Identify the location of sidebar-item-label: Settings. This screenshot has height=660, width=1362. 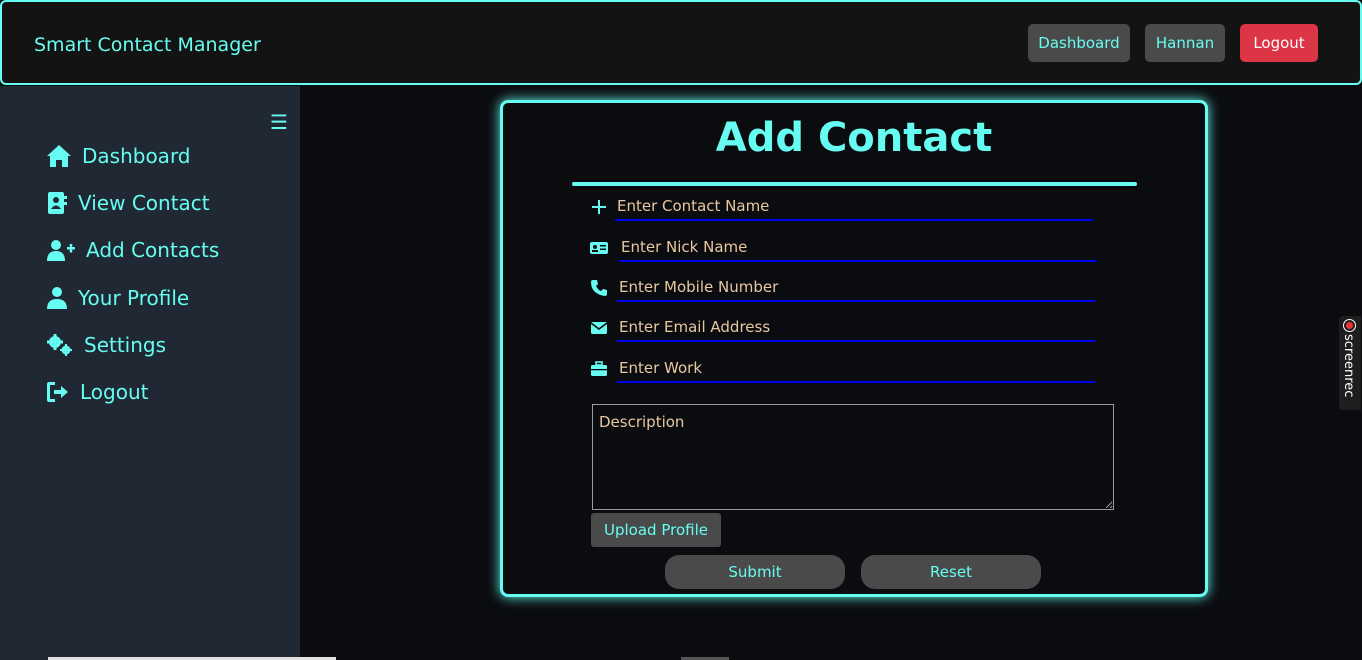
(125, 345).